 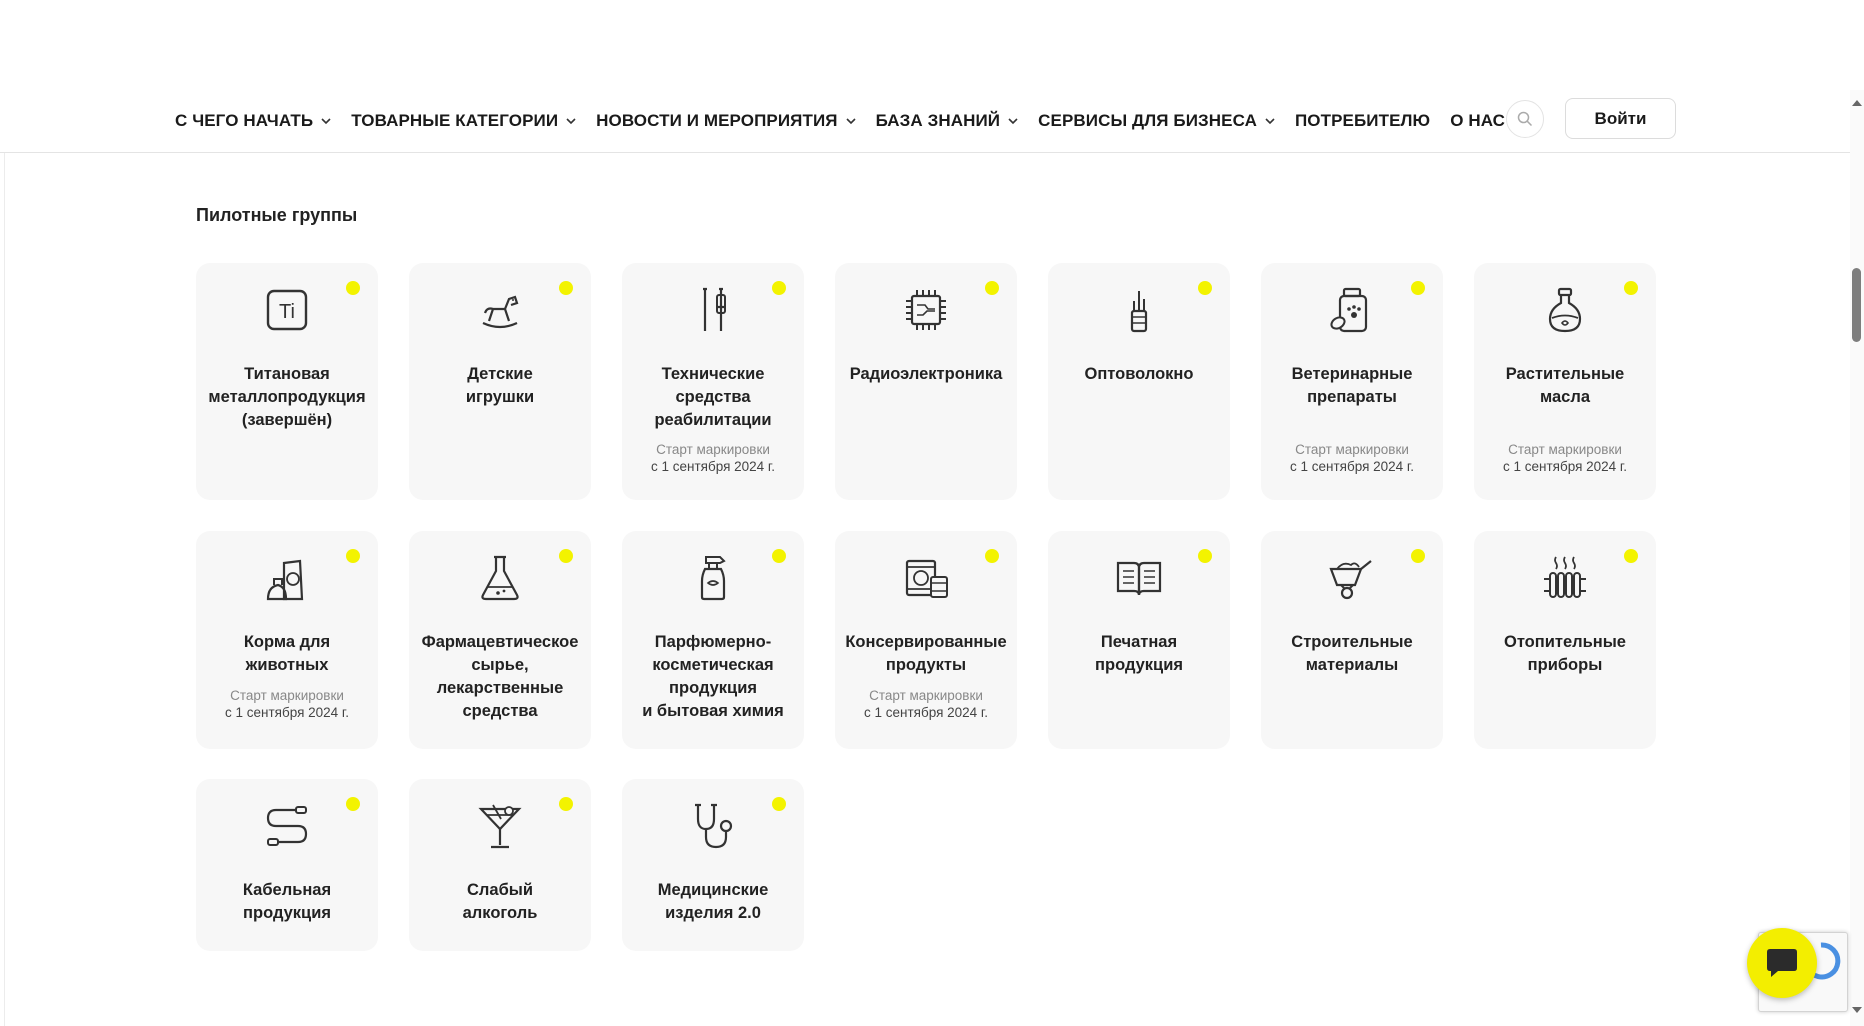 What do you see at coordinates (1565, 640) in the screenshot?
I see `category-card: Отопительные приборы` at bounding box center [1565, 640].